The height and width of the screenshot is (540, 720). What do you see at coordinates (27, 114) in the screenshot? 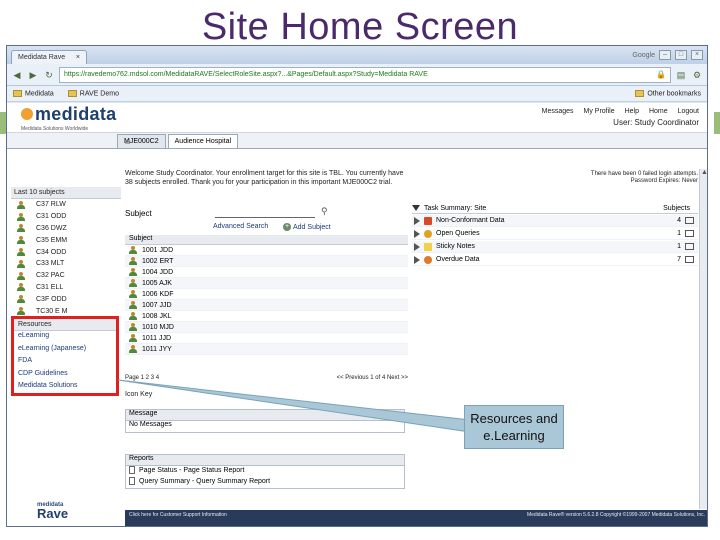
I see `logo-mark-icon` at bounding box center [27, 114].